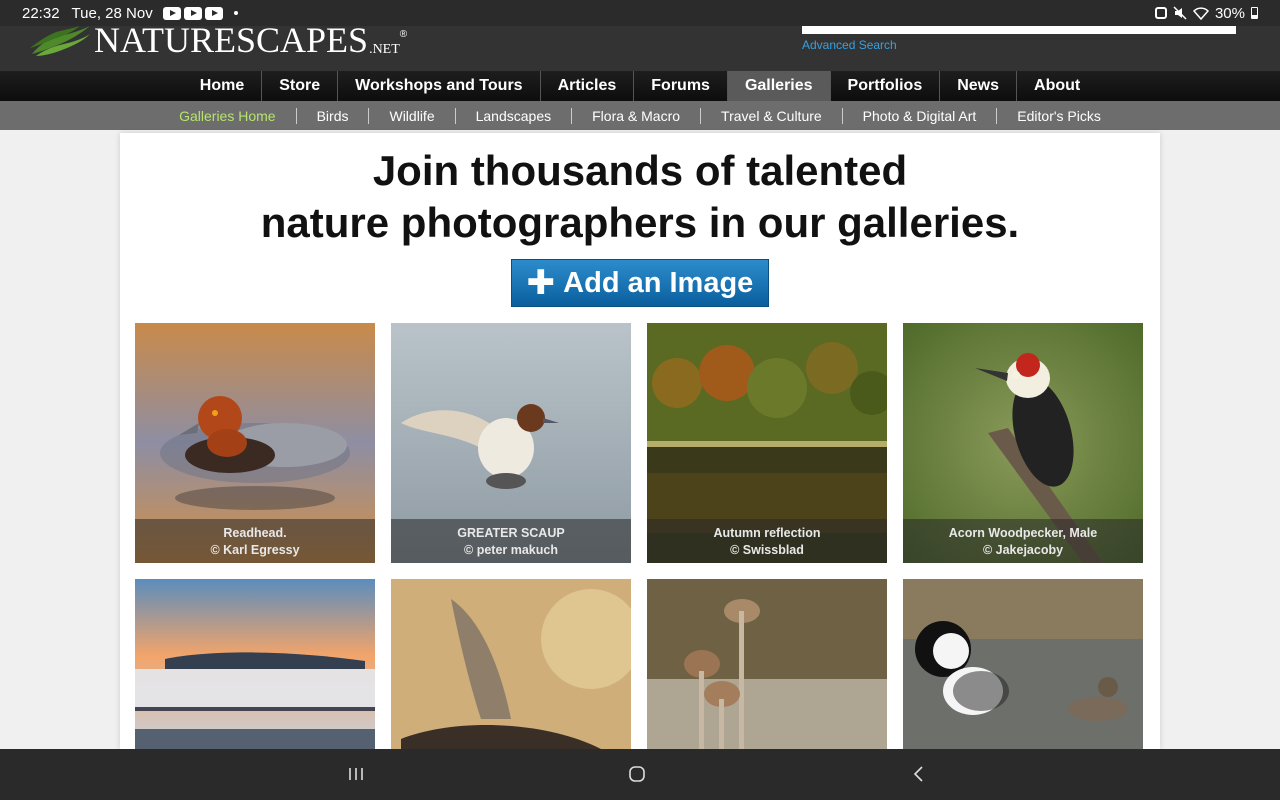  What do you see at coordinates (60, 41) in the screenshot?
I see `leaf-logo-icon` at bounding box center [60, 41].